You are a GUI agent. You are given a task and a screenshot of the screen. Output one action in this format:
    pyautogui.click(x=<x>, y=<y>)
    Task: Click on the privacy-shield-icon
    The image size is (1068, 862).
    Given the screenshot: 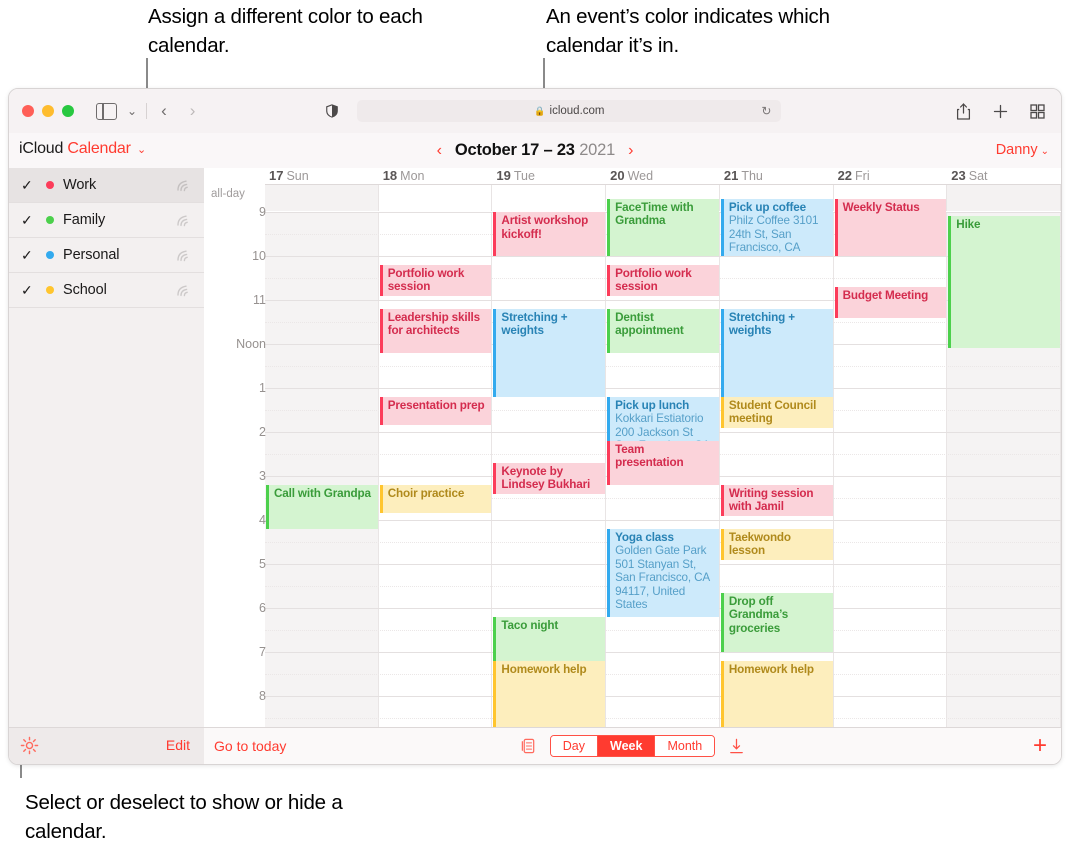 What is the action you would take?
    pyautogui.click(x=332, y=111)
    